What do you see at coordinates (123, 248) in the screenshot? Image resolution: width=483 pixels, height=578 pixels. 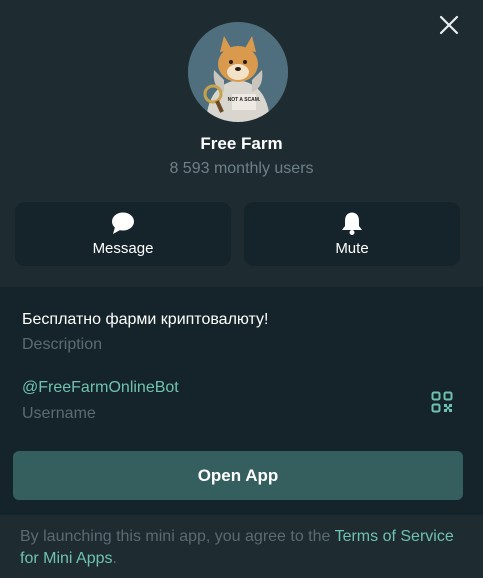 I see `message-label: Message` at bounding box center [123, 248].